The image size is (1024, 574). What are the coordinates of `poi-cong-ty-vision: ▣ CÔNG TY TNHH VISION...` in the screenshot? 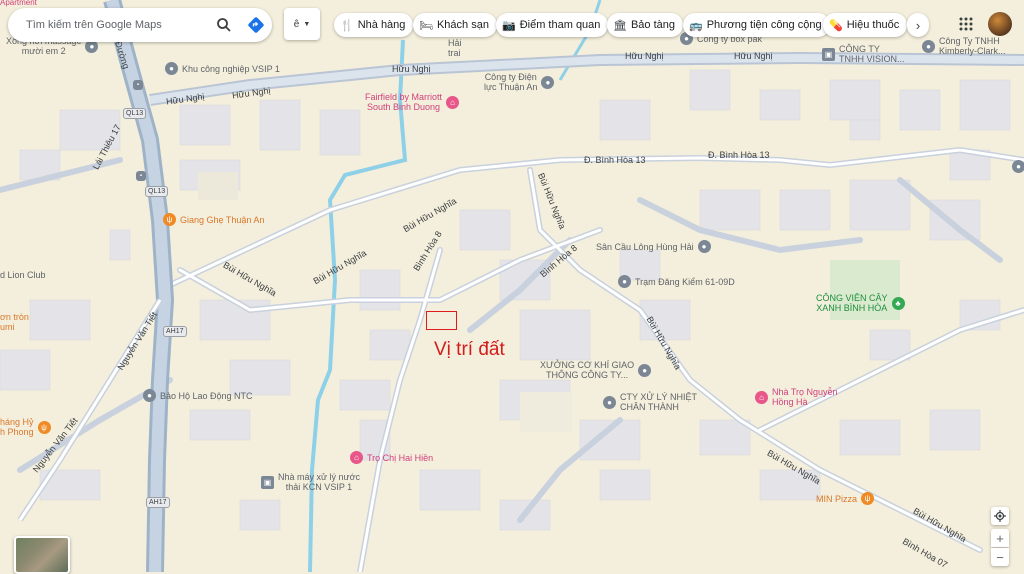 It's located at (863, 54).